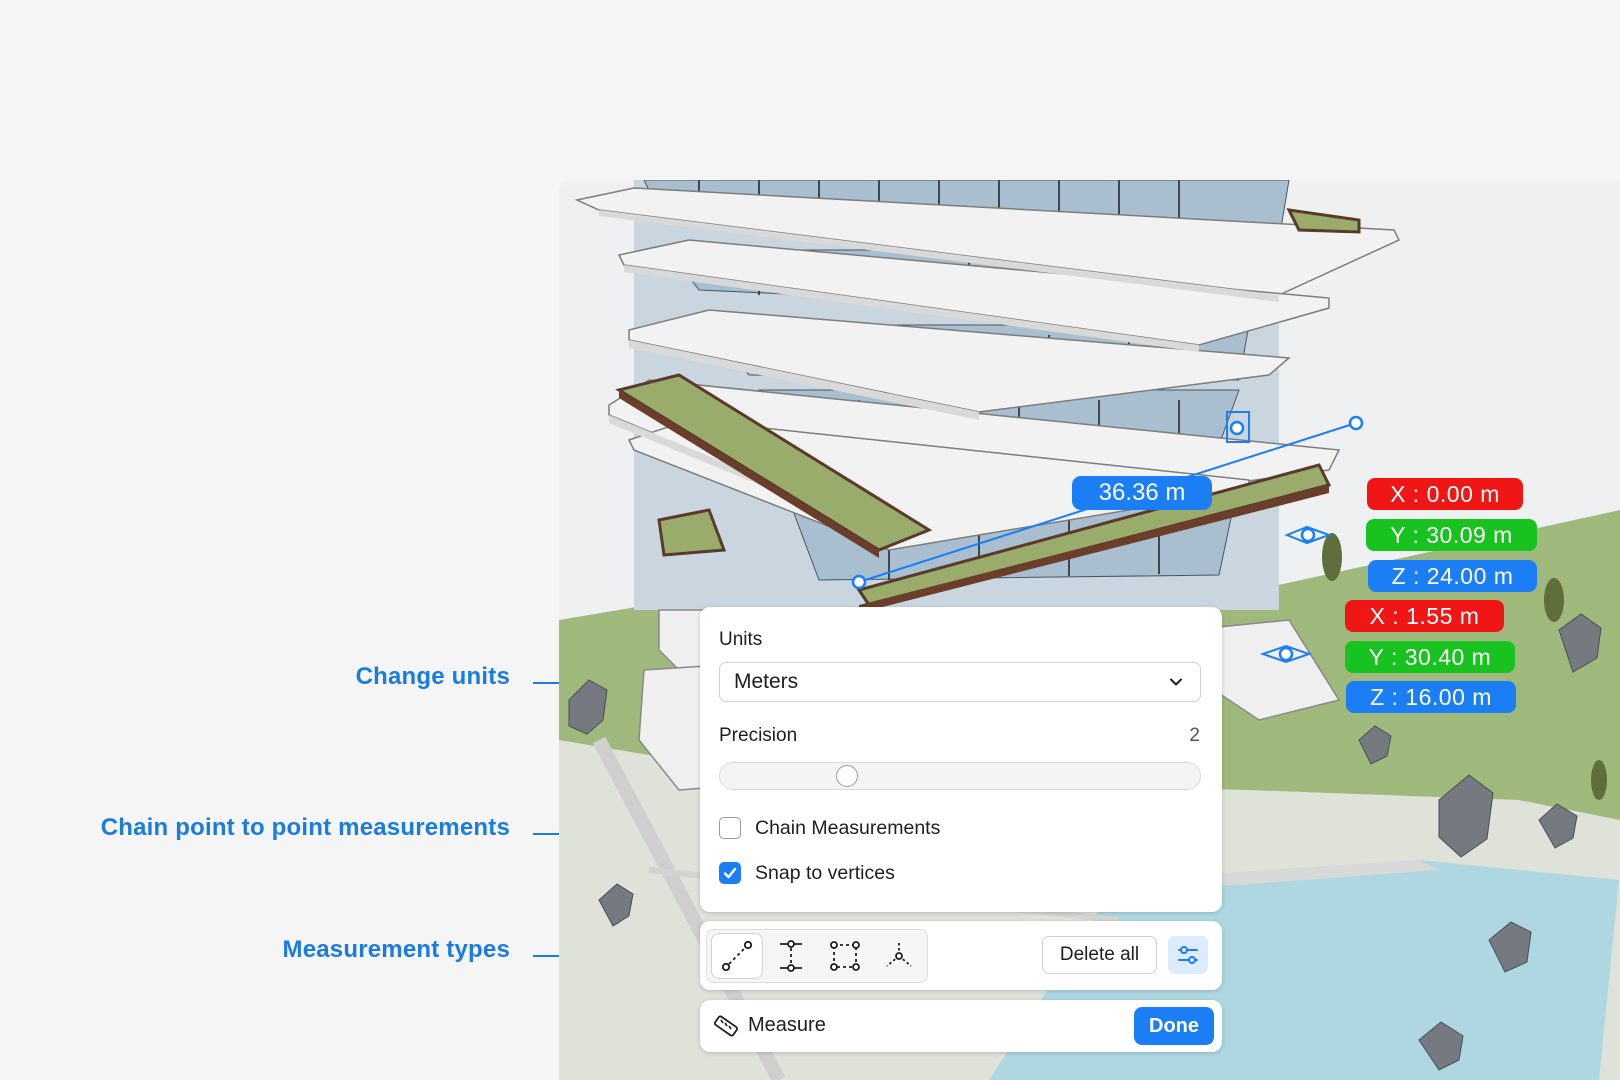 The width and height of the screenshot is (1620, 1080). What do you see at coordinates (825, 872) in the screenshot?
I see `snap-vertices-label: Snap to vertices` at bounding box center [825, 872].